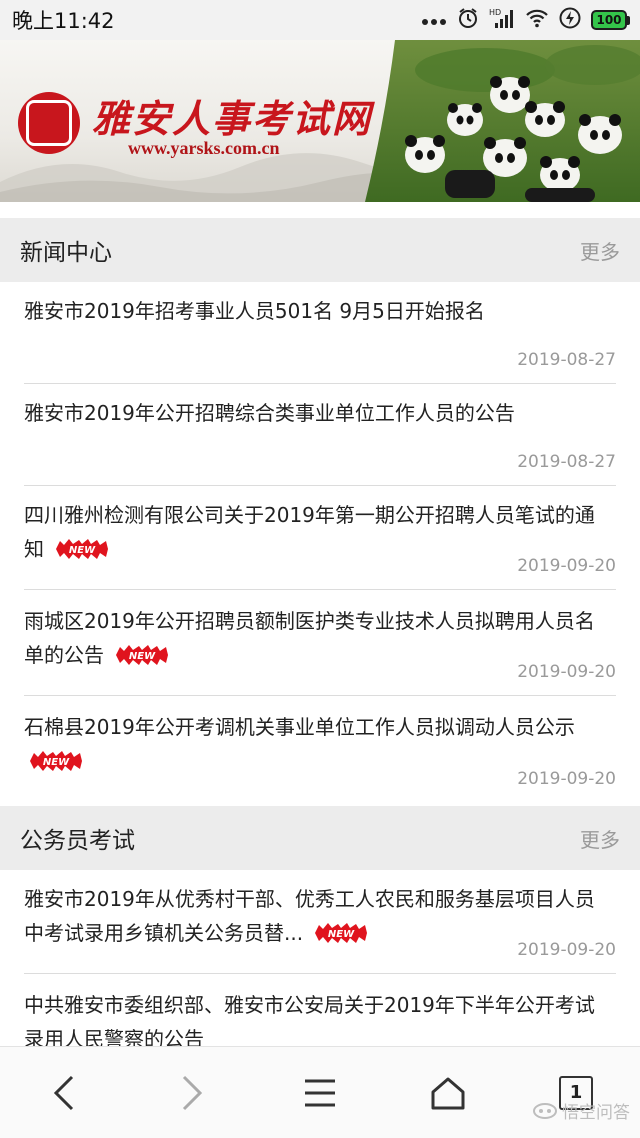 The height and width of the screenshot is (1138, 640). Describe the element at coordinates (600, 250) in the screenshot. I see `news-more-link: 更多` at that location.